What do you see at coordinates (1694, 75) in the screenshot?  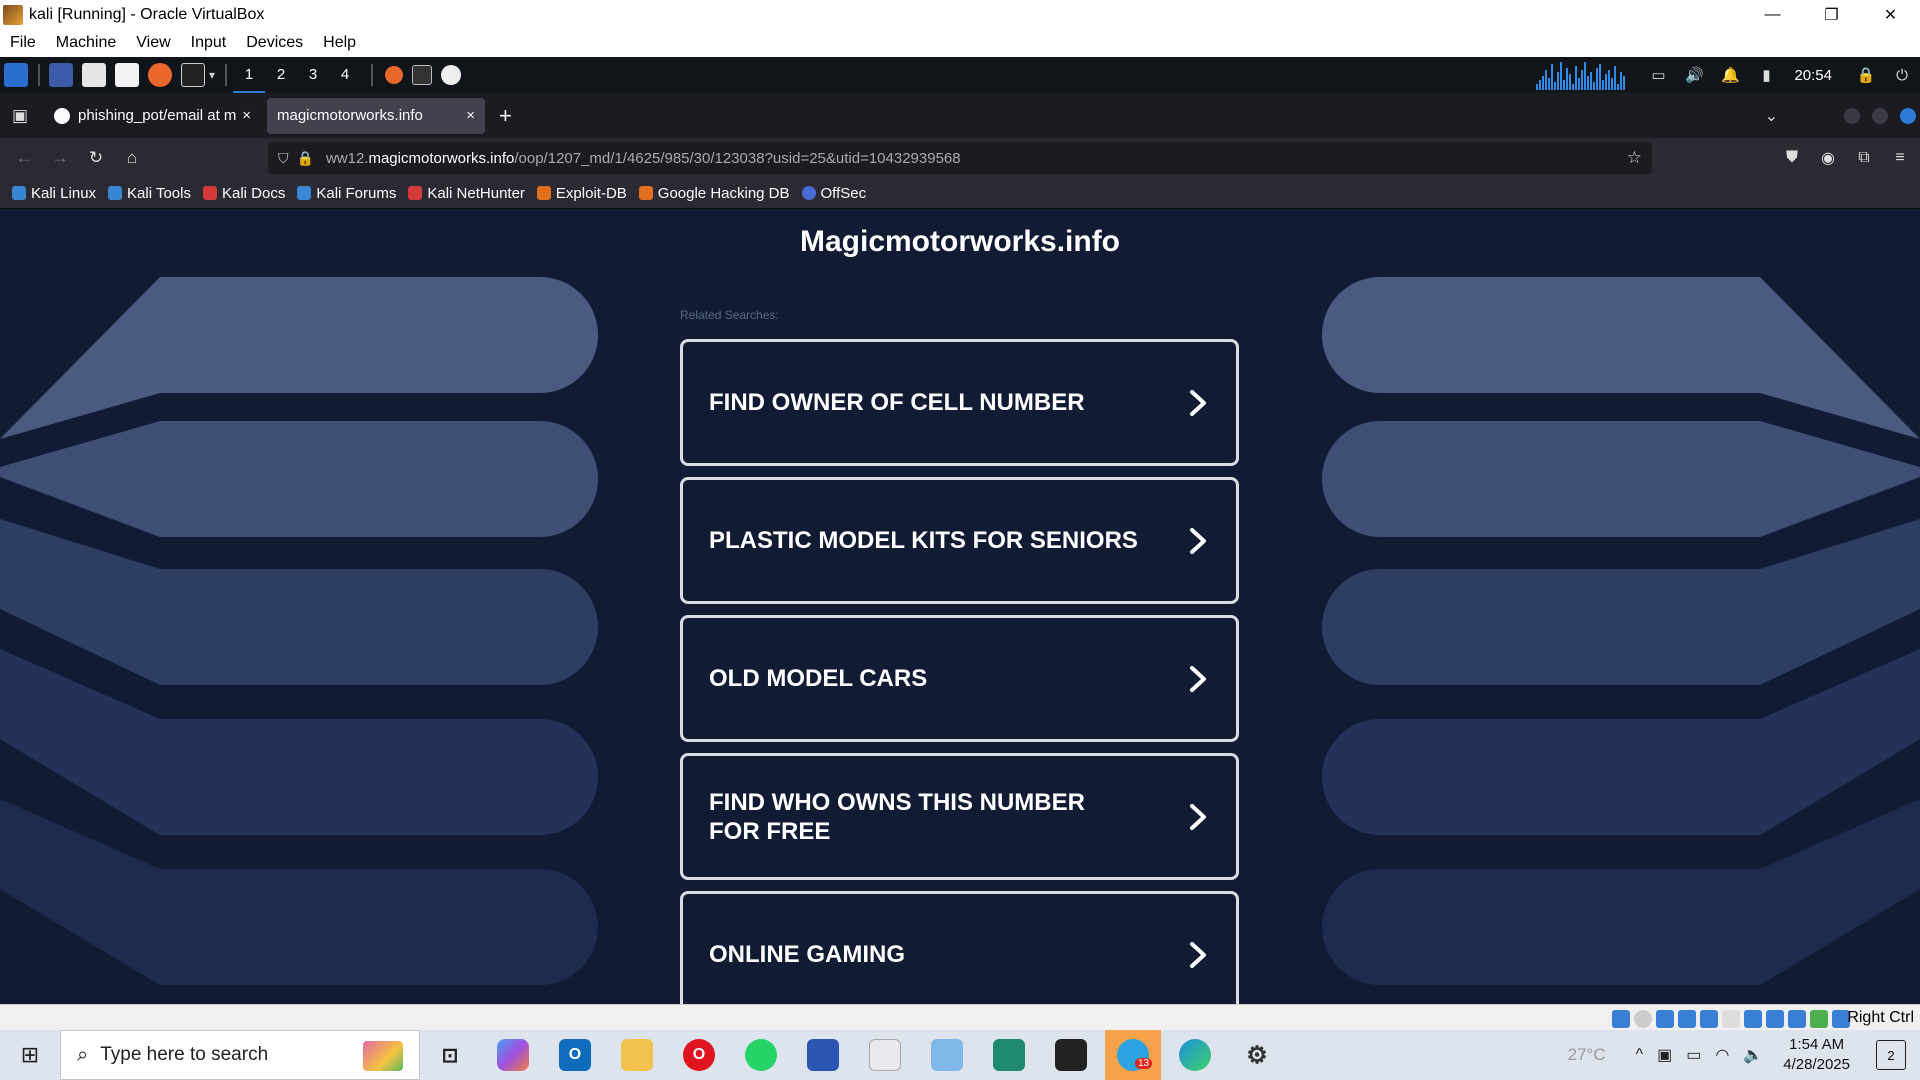 I see `volume-icon: 🔊` at bounding box center [1694, 75].